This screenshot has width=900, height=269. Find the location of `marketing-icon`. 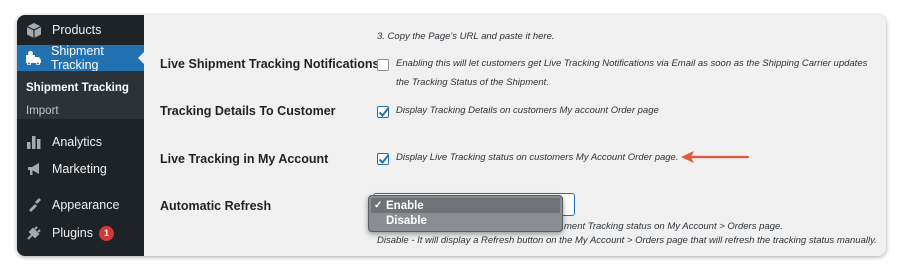

marketing-icon is located at coordinates (34, 169).